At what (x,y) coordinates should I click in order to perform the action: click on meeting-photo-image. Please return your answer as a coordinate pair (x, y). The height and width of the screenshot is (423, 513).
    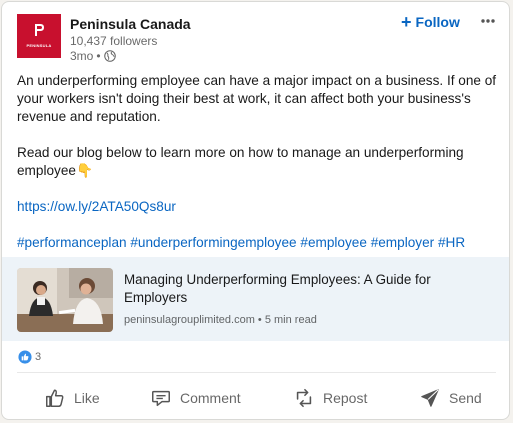
    Looking at the image, I should click on (65, 300).